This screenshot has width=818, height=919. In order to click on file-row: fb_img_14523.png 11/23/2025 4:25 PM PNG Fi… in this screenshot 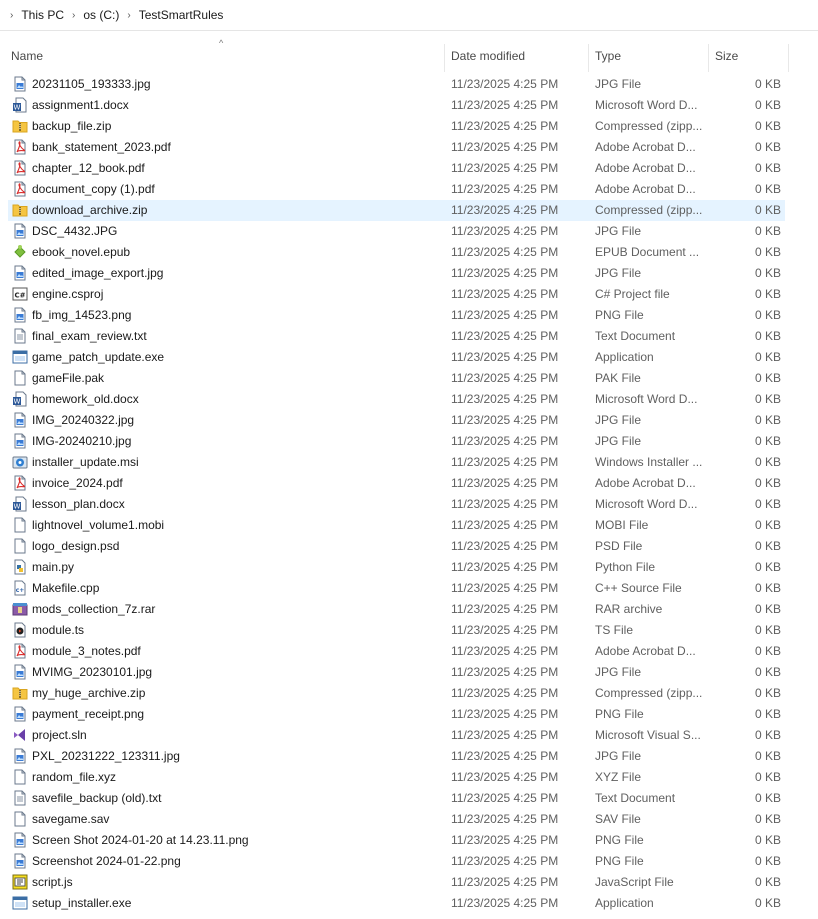, I will do `click(396, 315)`.